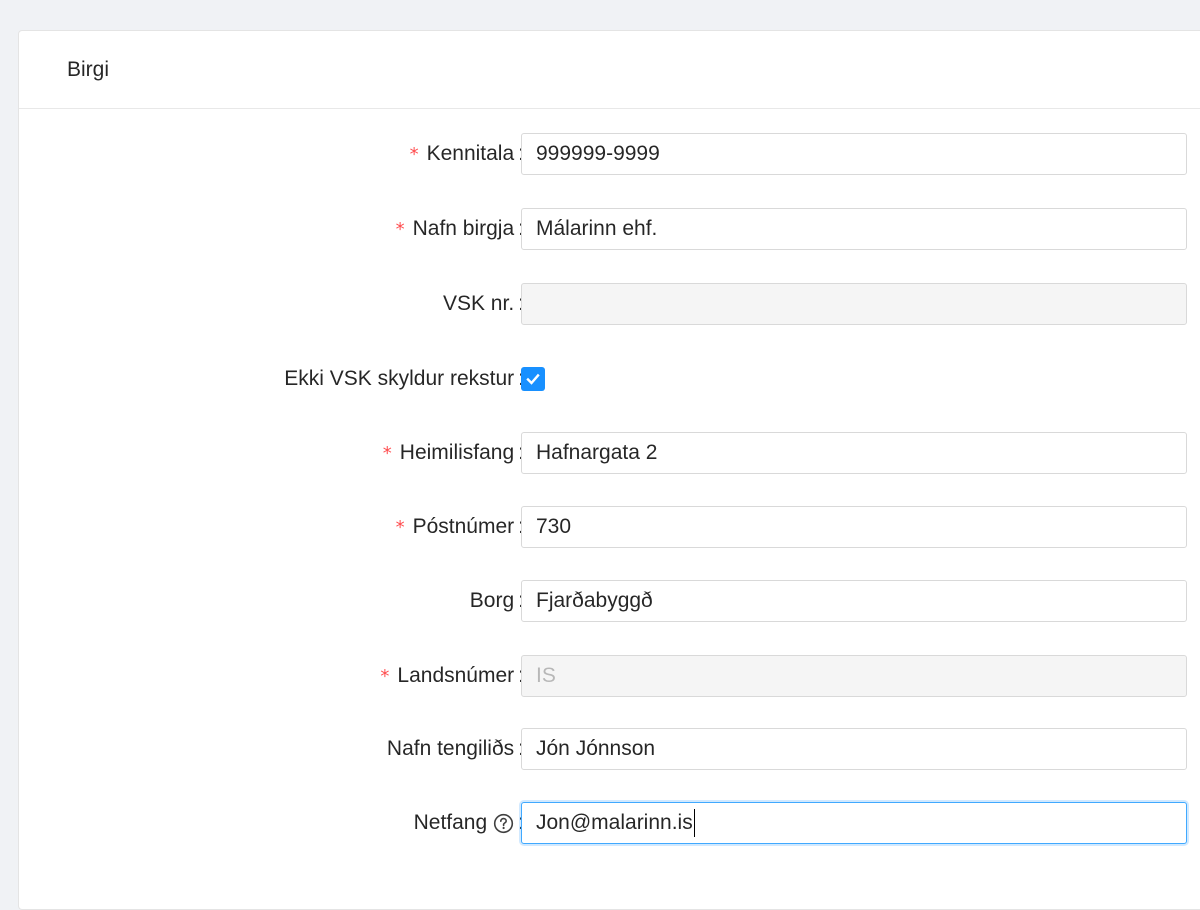 The width and height of the screenshot is (1200, 910). I want to click on form-row-postnumer: * Póstnúmer :, so click(609, 527).